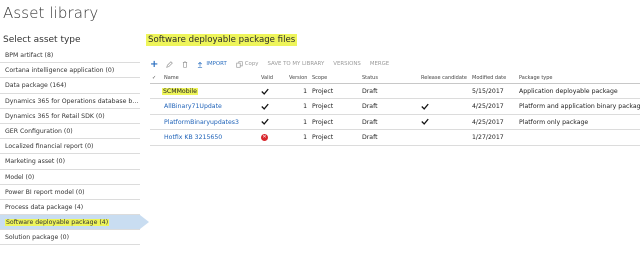 The height and width of the screenshot is (262, 640). What do you see at coordinates (444, 78) in the screenshot?
I see `column-header-release-candidate: Release candidate` at bounding box center [444, 78].